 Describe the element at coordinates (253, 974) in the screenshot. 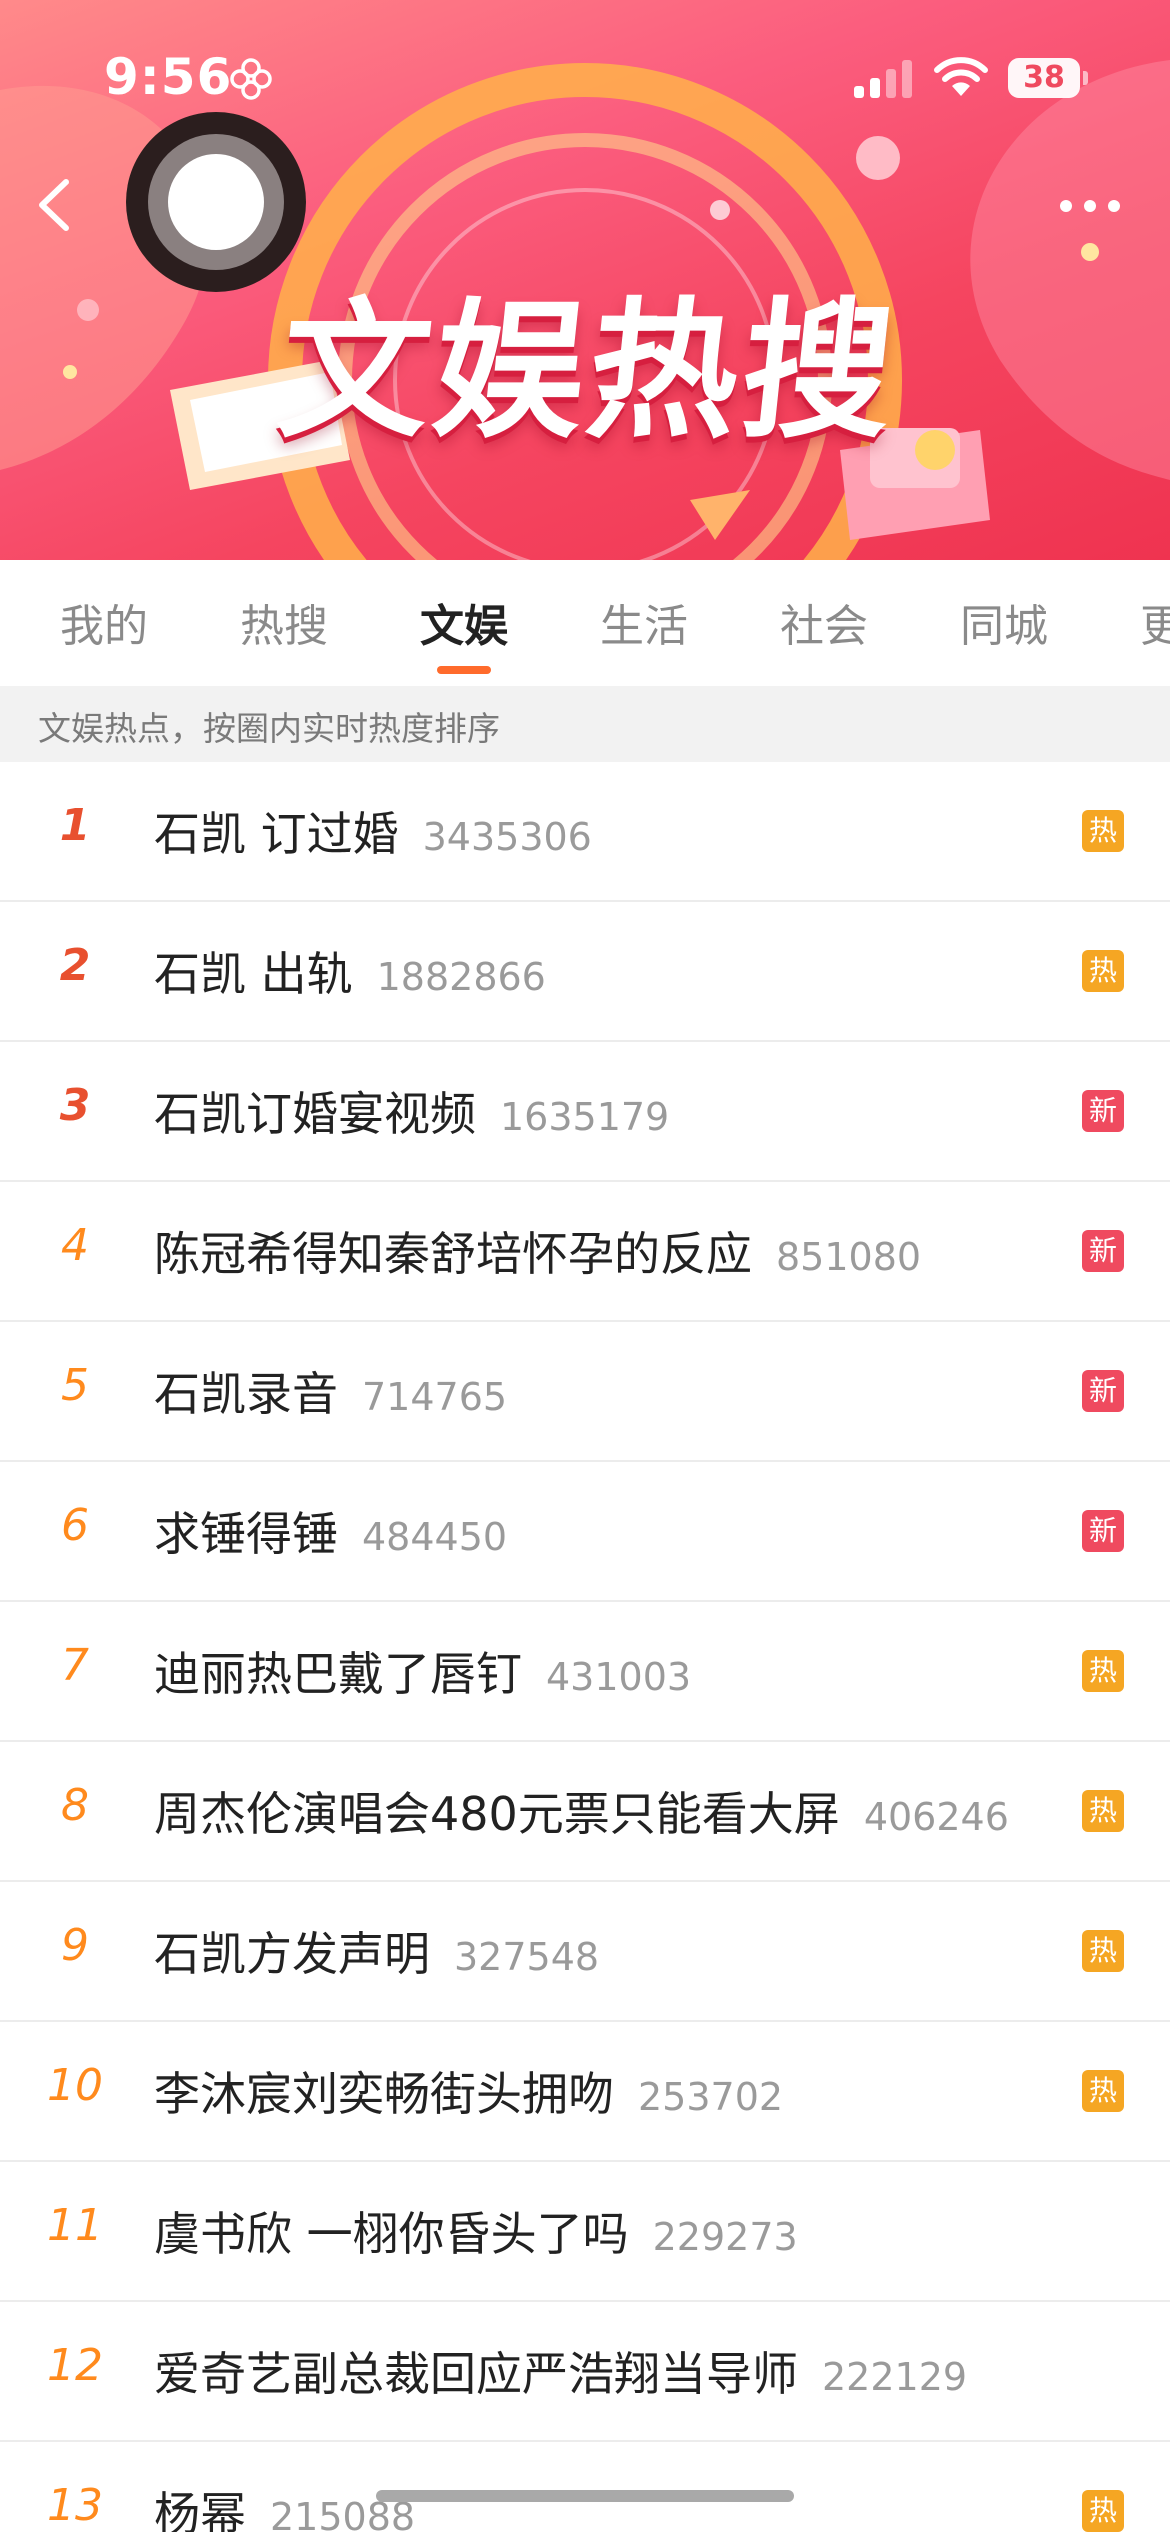

I see `topic-text: 石凯 出轨` at that location.